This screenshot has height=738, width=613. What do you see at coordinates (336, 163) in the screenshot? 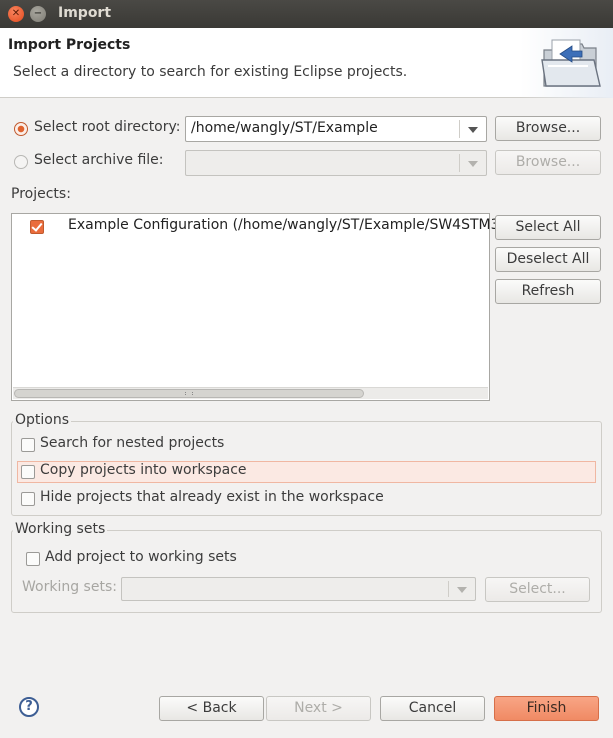
I see `archive-file-combo` at bounding box center [336, 163].